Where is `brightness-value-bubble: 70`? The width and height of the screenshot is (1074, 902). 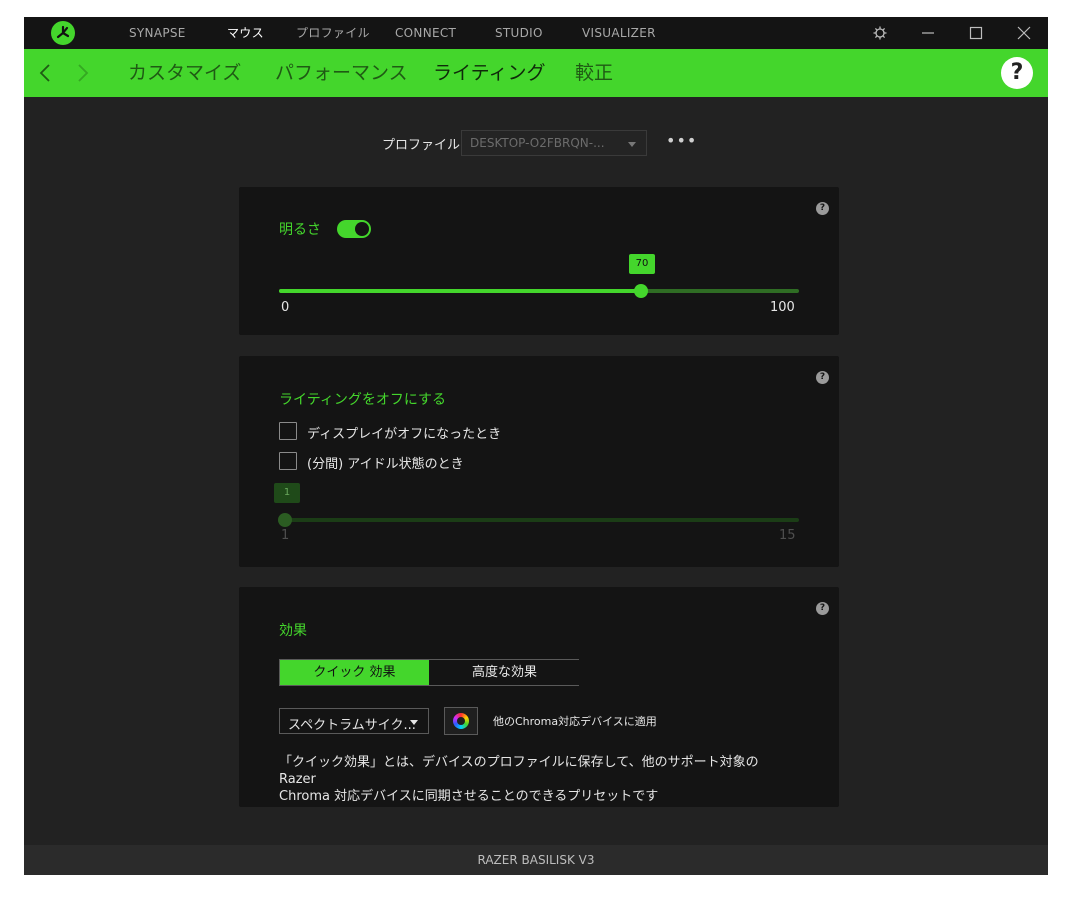
brightness-value-bubble: 70 is located at coordinates (642, 264).